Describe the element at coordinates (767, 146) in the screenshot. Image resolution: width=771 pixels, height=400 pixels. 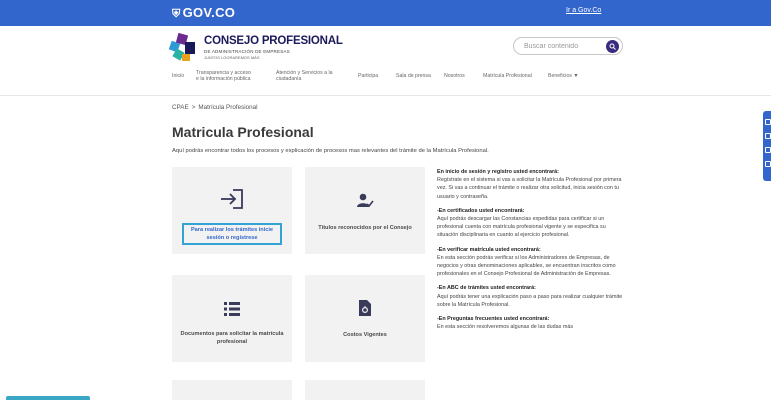
I see `accessibility-side-tab` at that location.